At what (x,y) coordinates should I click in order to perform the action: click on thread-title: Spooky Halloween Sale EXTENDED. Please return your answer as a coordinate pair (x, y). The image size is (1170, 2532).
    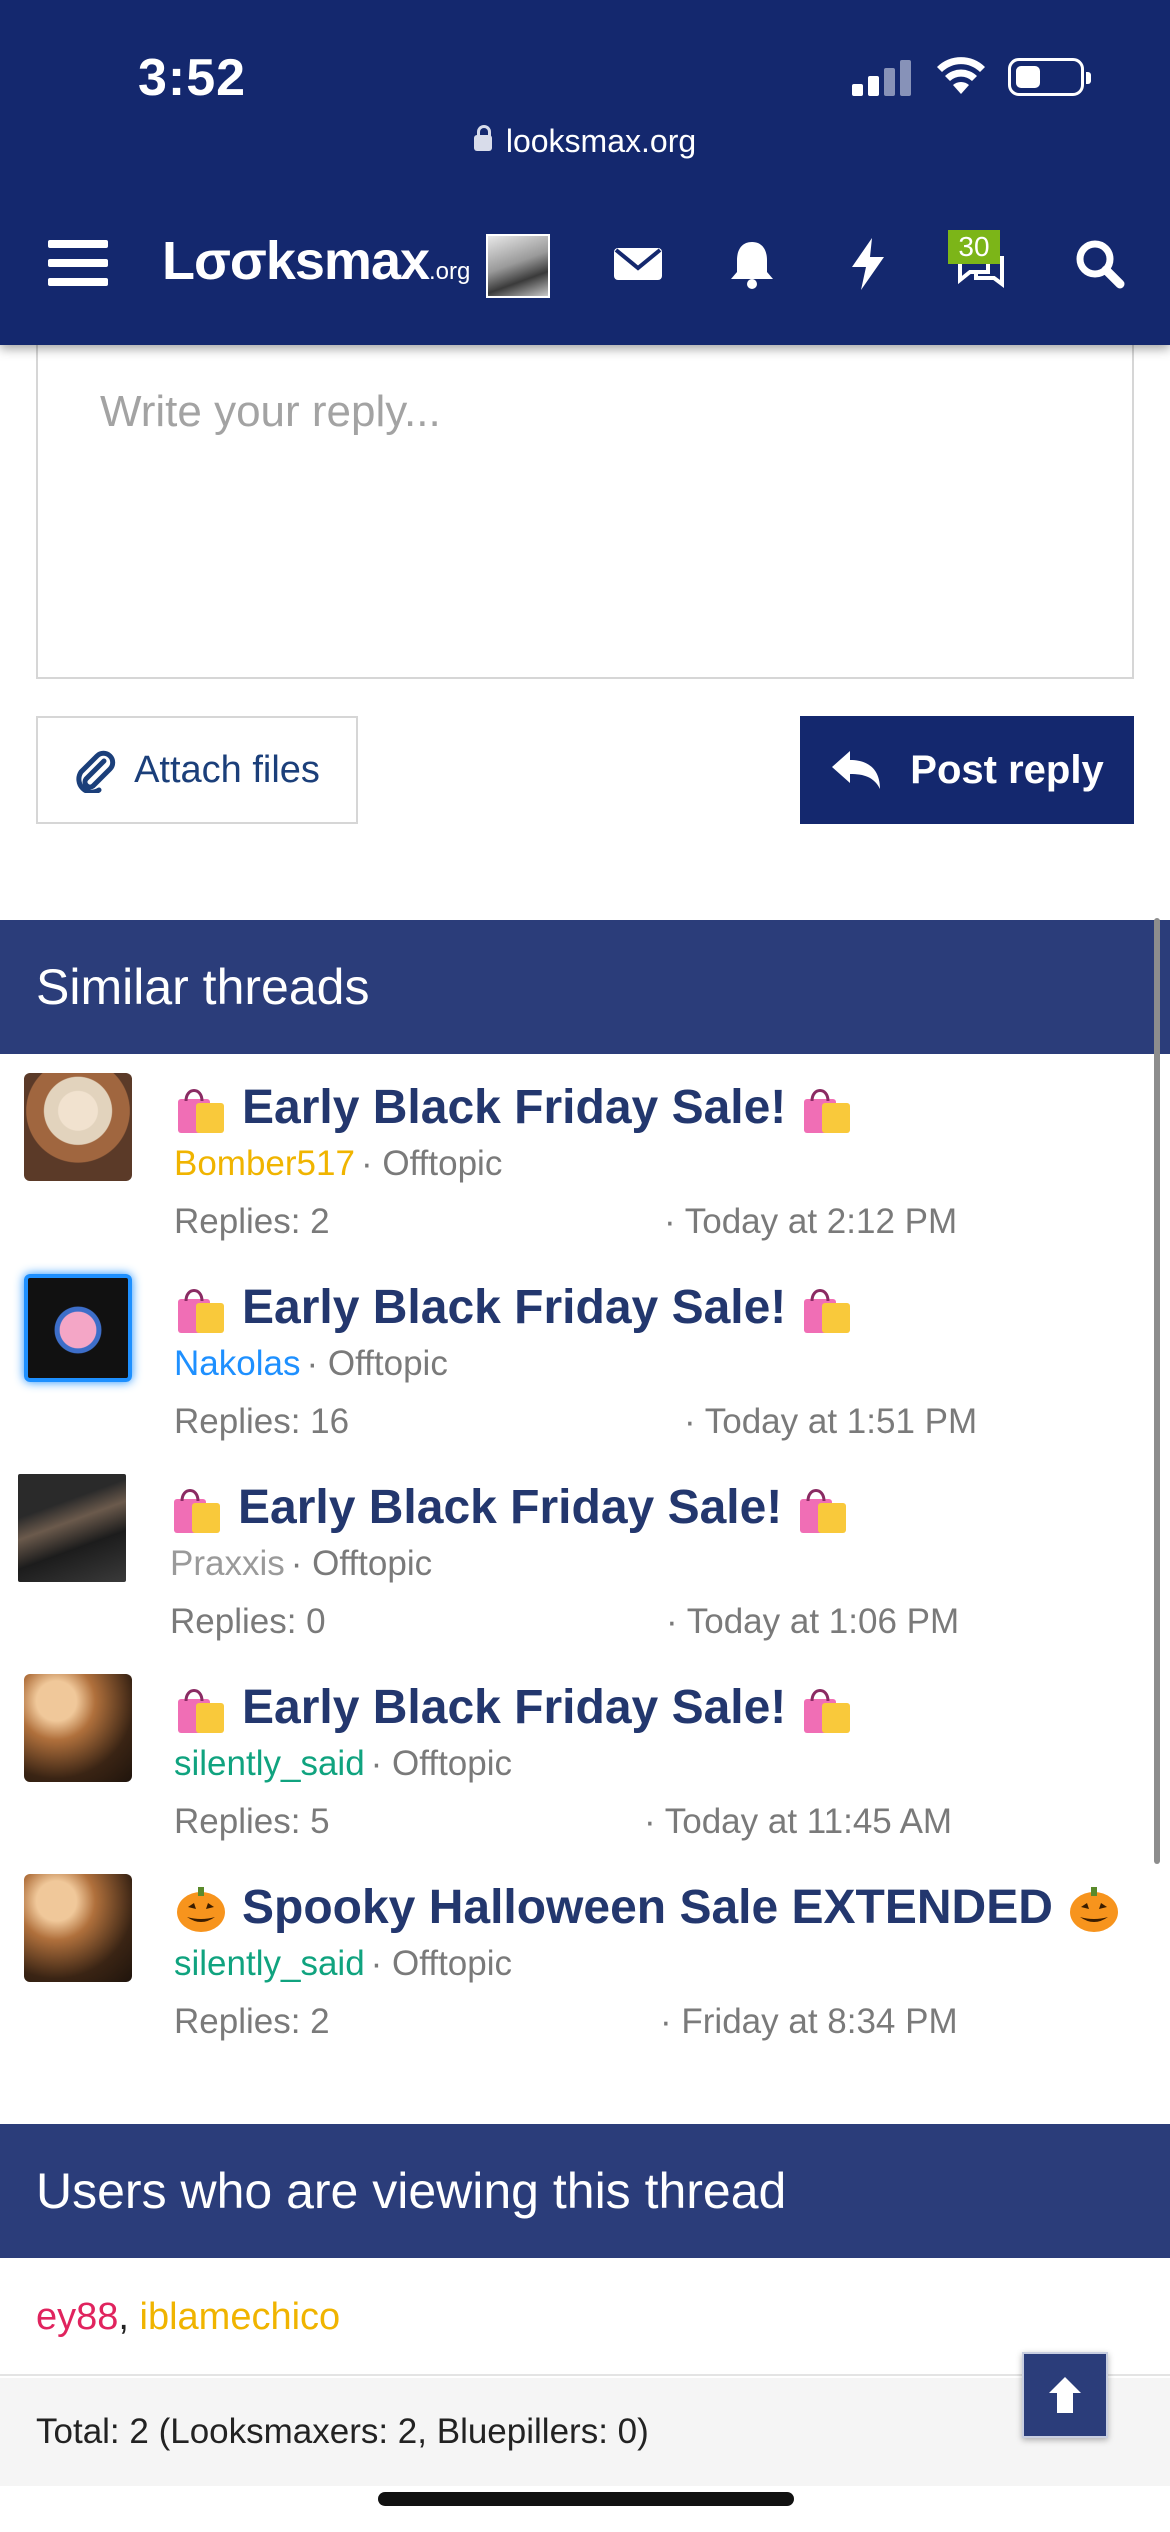
    Looking at the image, I should click on (647, 1907).